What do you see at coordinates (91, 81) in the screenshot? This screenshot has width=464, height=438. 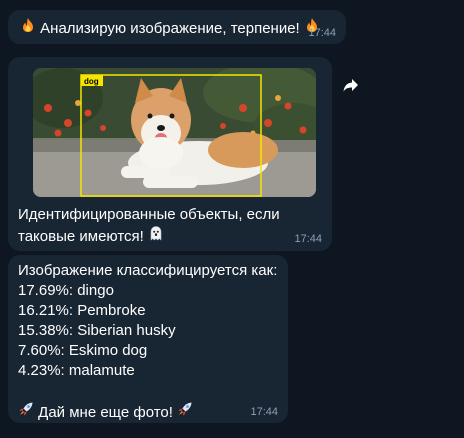 I see `detection-label: dog` at bounding box center [91, 81].